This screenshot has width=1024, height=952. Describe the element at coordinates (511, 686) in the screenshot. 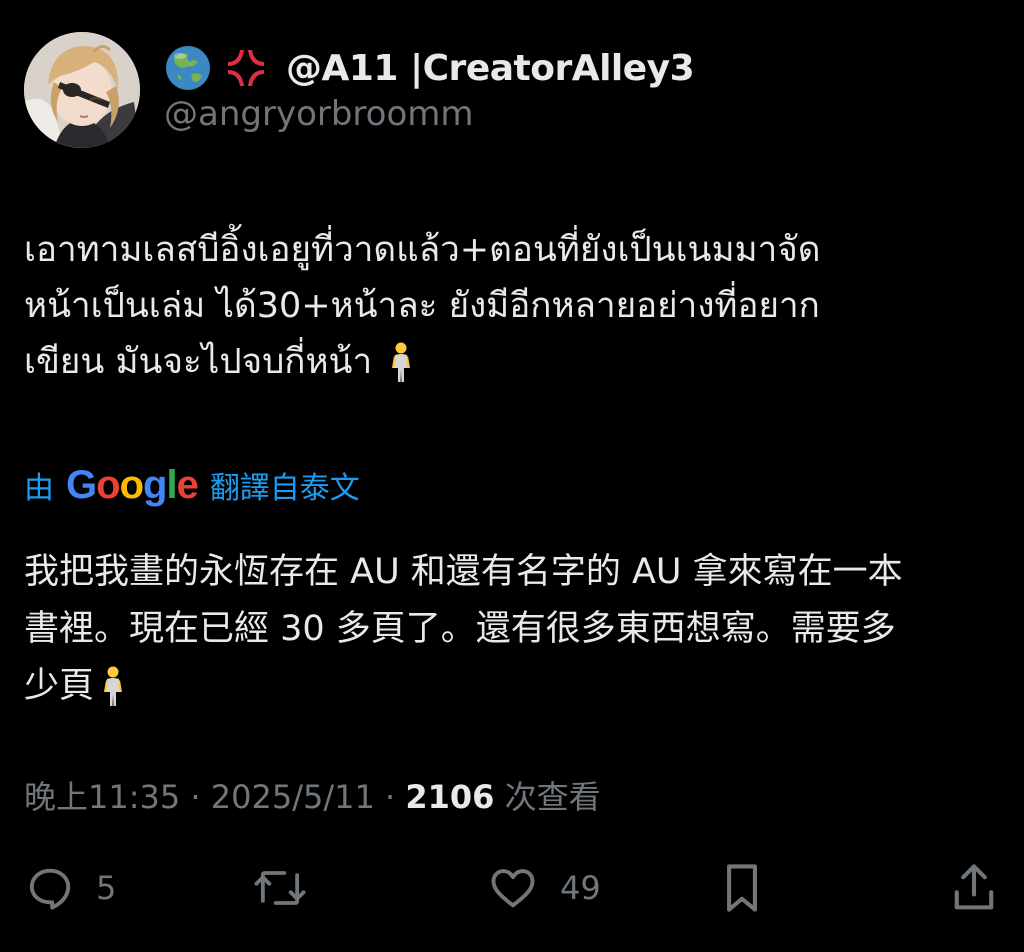

I see `translated-text-line: 少頁` at that location.